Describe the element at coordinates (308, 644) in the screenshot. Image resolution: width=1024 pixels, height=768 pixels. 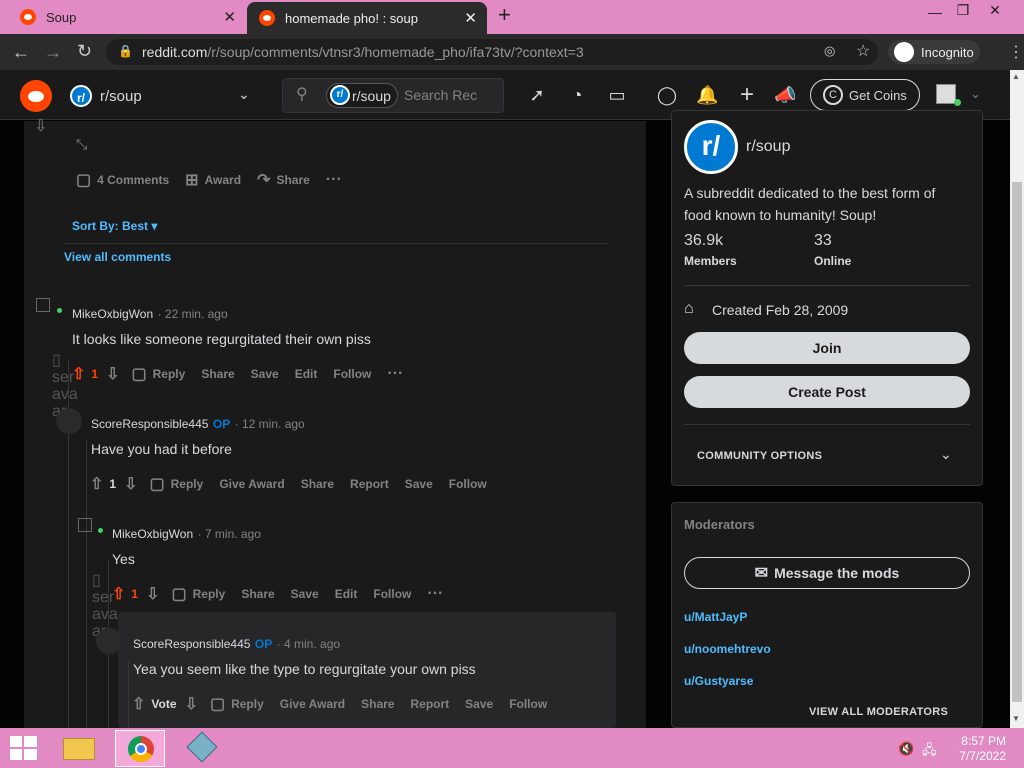
I see `comment-time: · 4 min. ago` at that location.